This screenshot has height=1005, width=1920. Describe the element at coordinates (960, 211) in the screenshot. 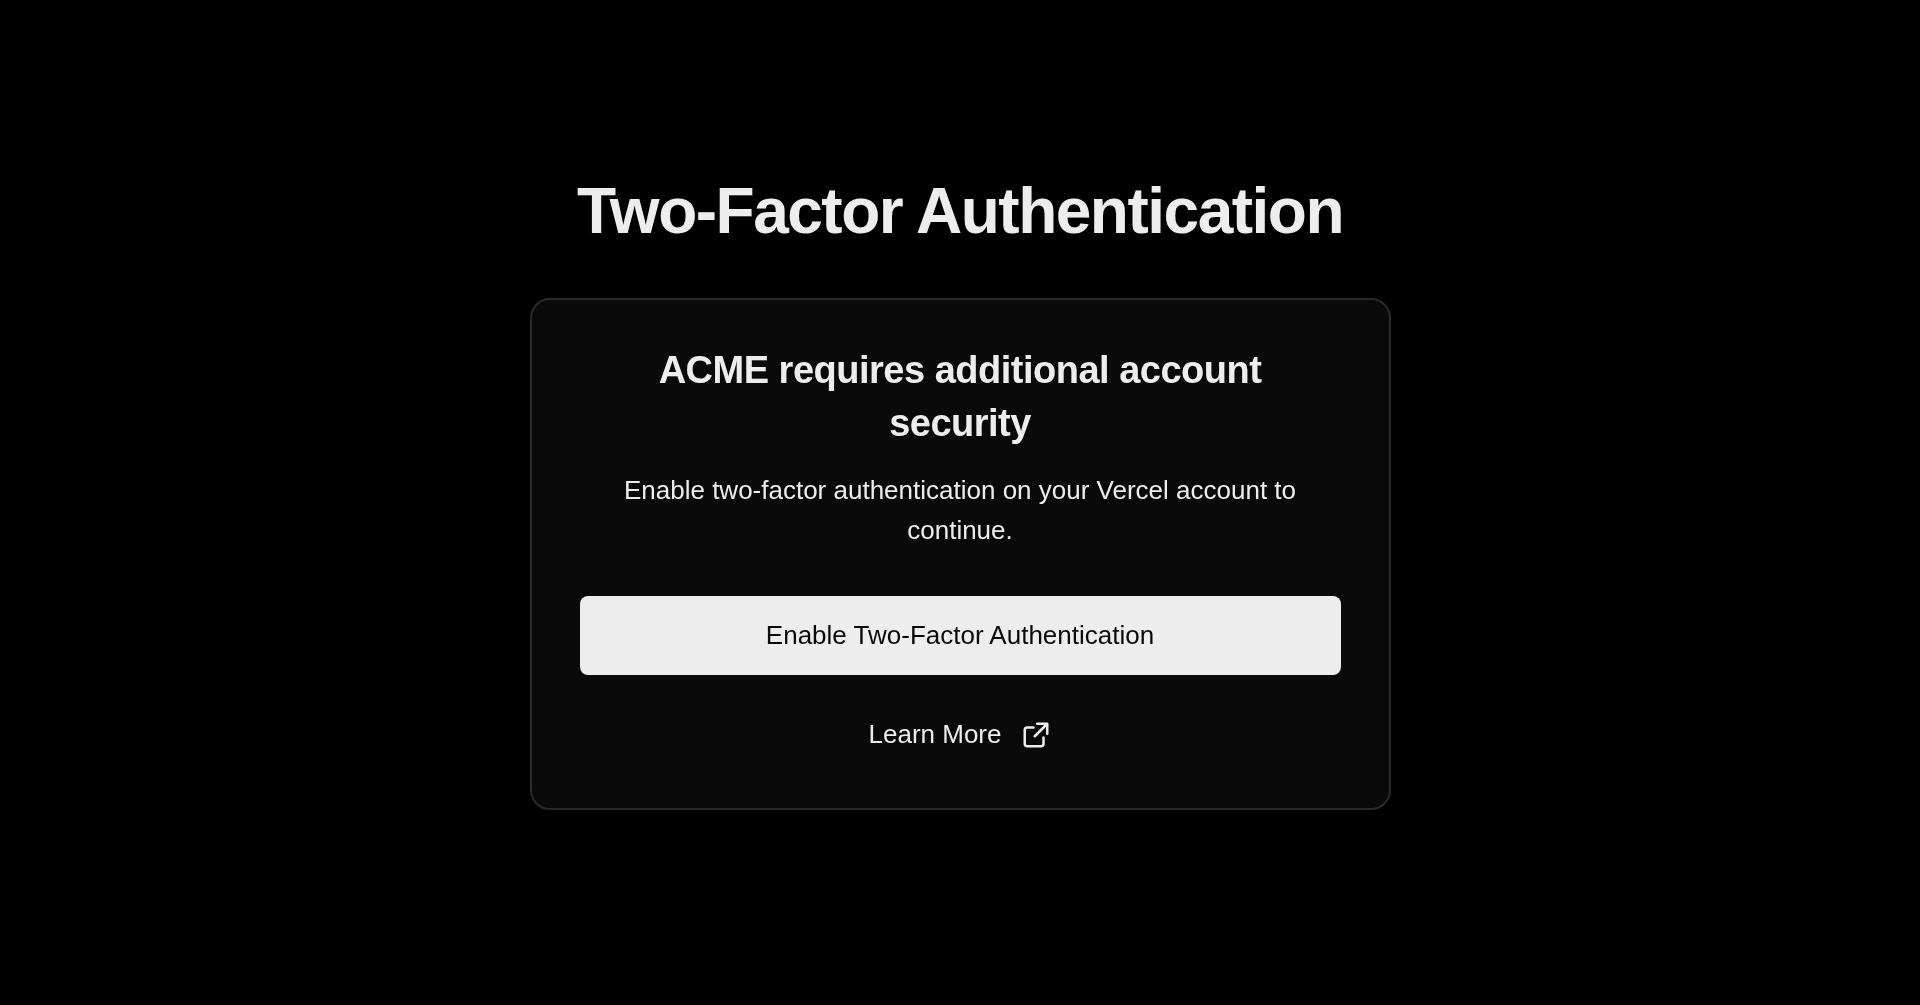

I see `page-title: Two-Factor Authentication` at that location.